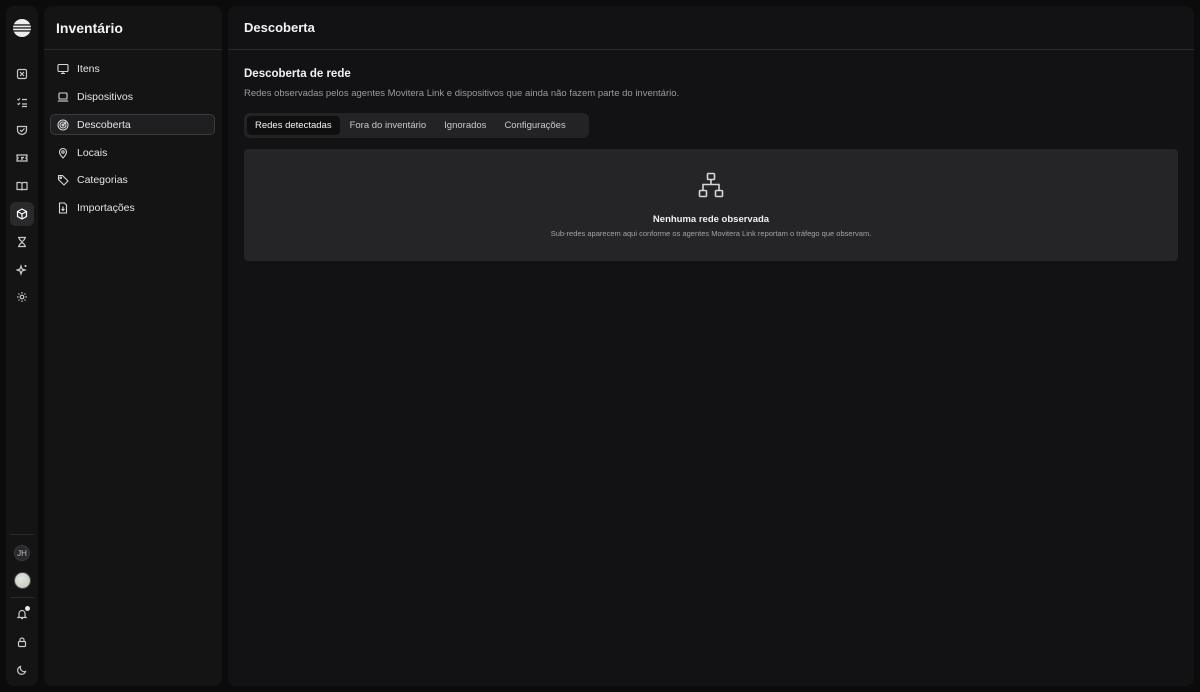 This screenshot has width=1200, height=692. Describe the element at coordinates (63, 153) in the screenshot. I see `map-pin-icon` at that location.